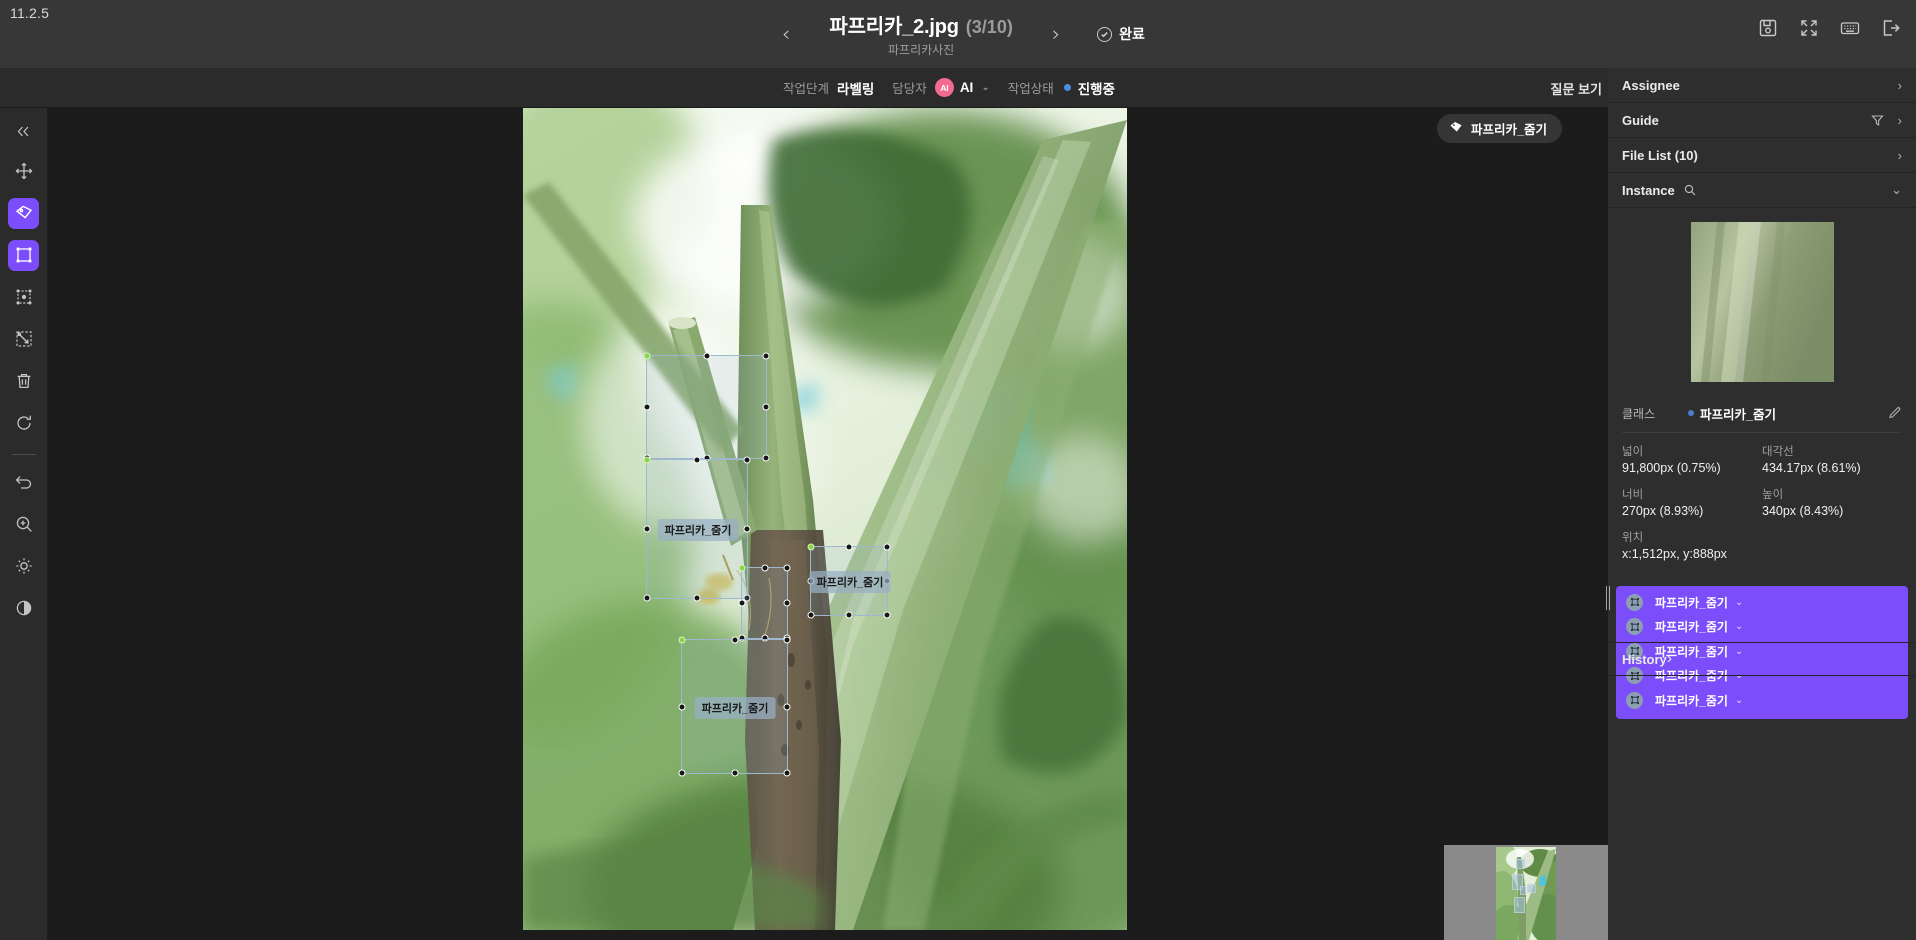 The image size is (1916, 940). What do you see at coordinates (1633, 452) in the screenshot?
I see `metric-label: 넓이` at bounding box center [1633, 452].